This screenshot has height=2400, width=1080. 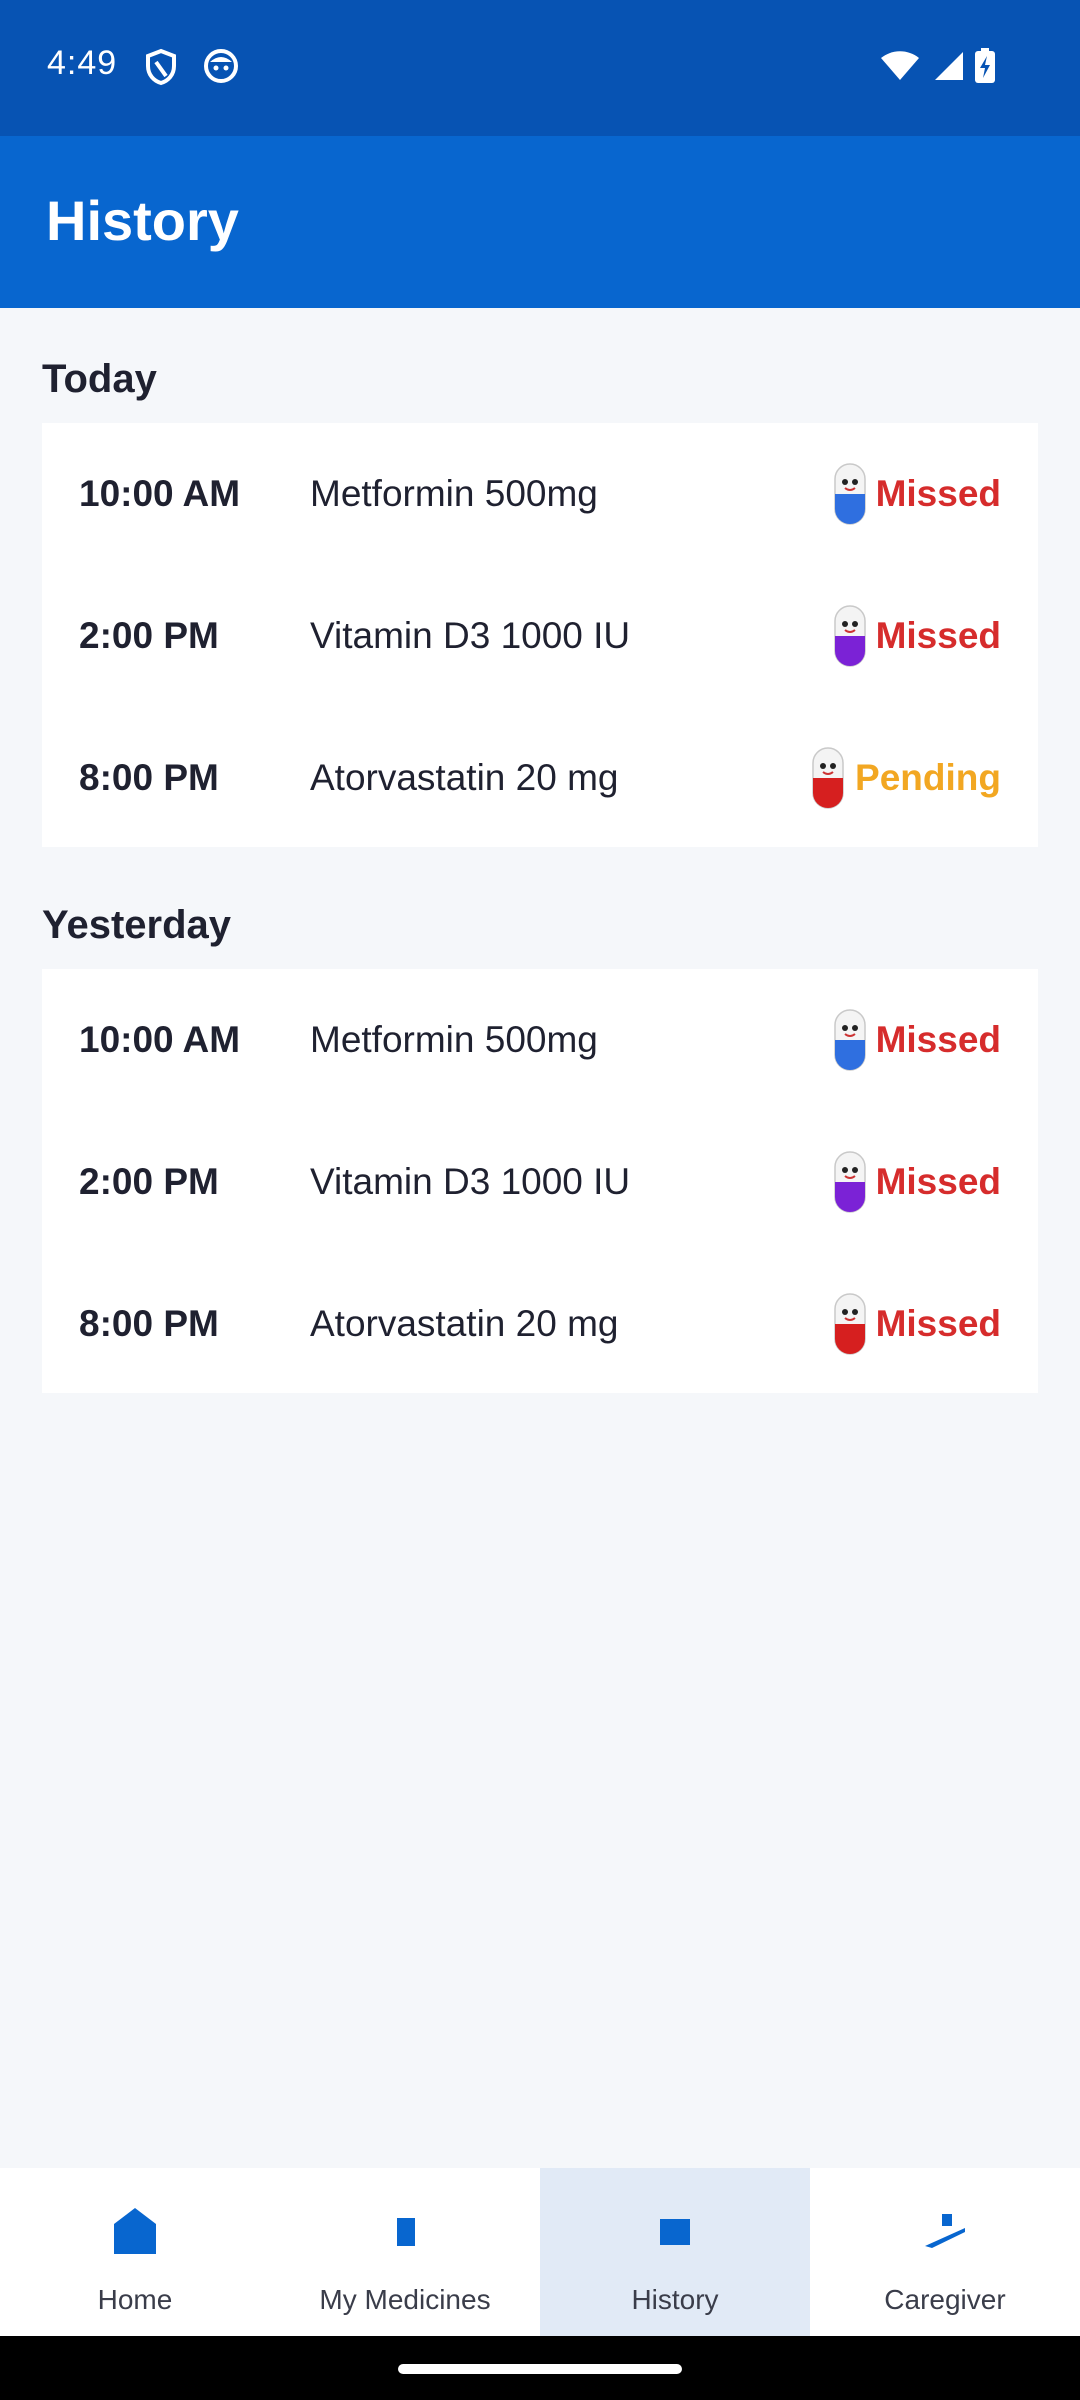 I want to click on bottom-navigation: Home My Medicines History Caregiver, so click(x=540, y=2252).